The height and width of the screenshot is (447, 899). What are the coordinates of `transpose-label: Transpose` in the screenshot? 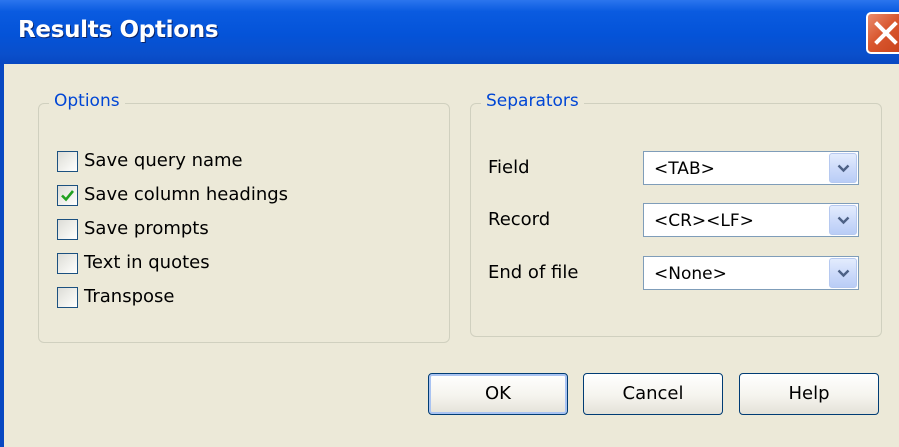 It's located at (129, 296).